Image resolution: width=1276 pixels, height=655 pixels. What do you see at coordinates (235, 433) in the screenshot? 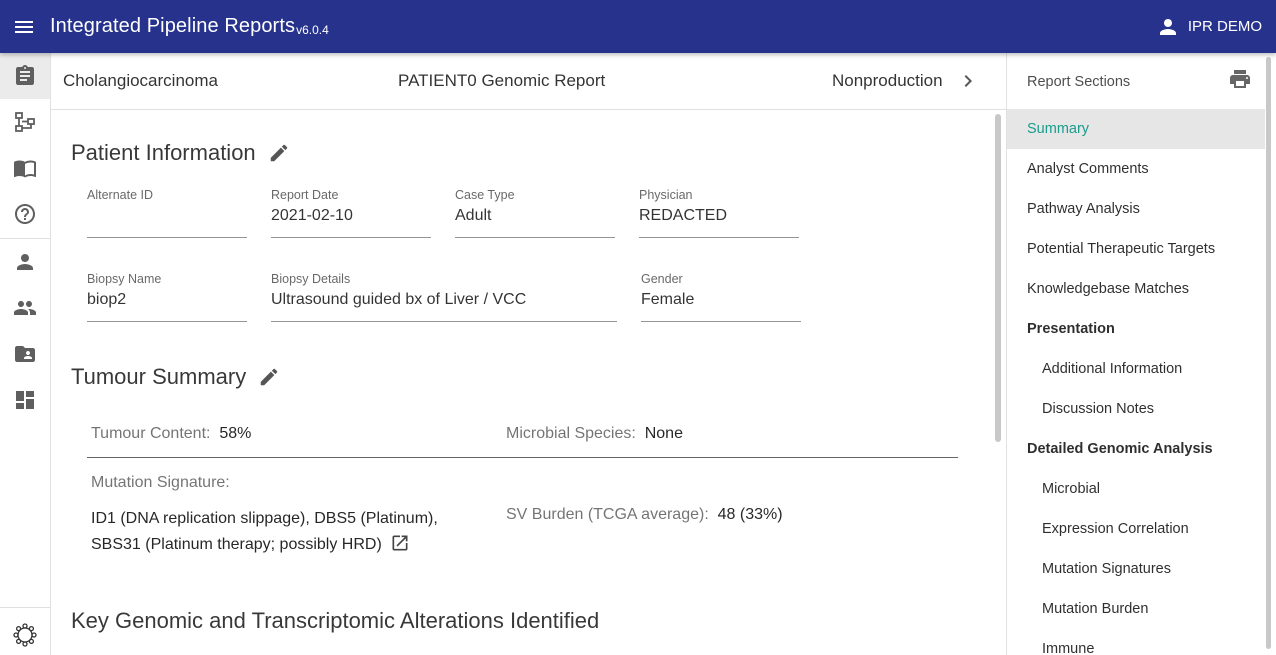
I see `tumour-content-value: 58%` at bounding box center [235, 433].